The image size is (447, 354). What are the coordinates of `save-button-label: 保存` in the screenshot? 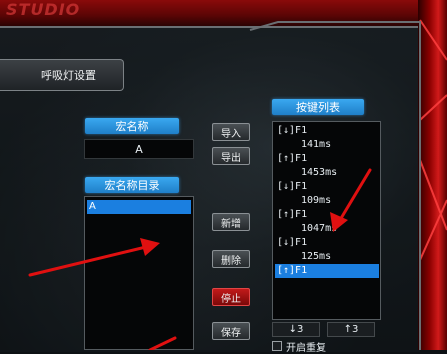 It's located at (231, 333).